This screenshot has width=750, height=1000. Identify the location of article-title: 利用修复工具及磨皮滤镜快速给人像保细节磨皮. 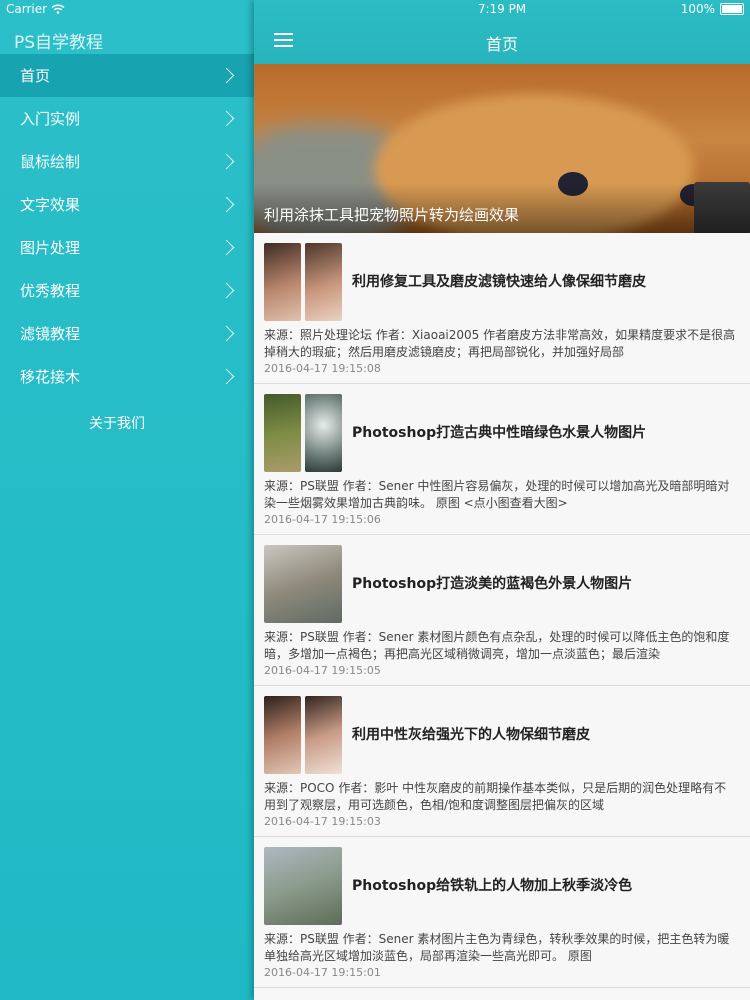
(499, 282).